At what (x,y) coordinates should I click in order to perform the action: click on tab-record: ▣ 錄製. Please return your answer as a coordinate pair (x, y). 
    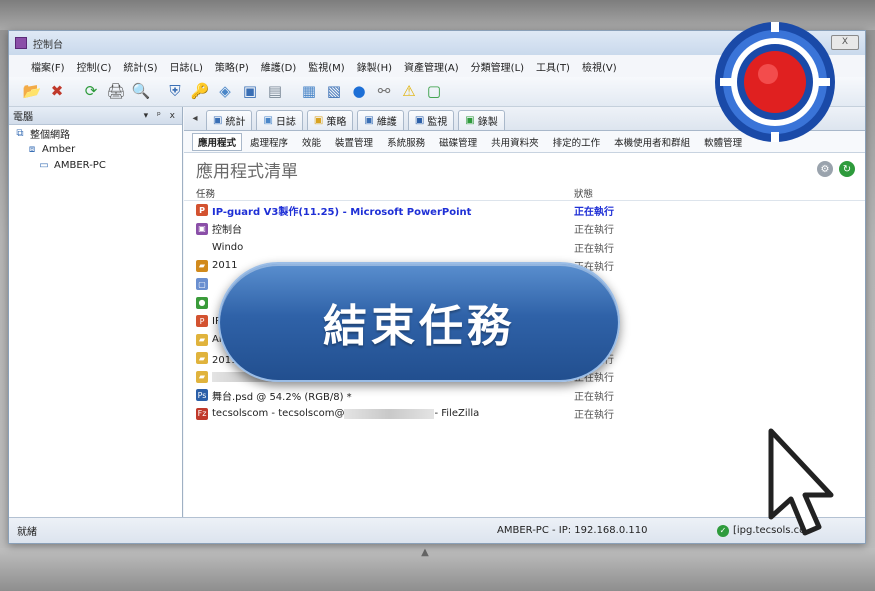
    Looking at the image, I should click on (481, 120).